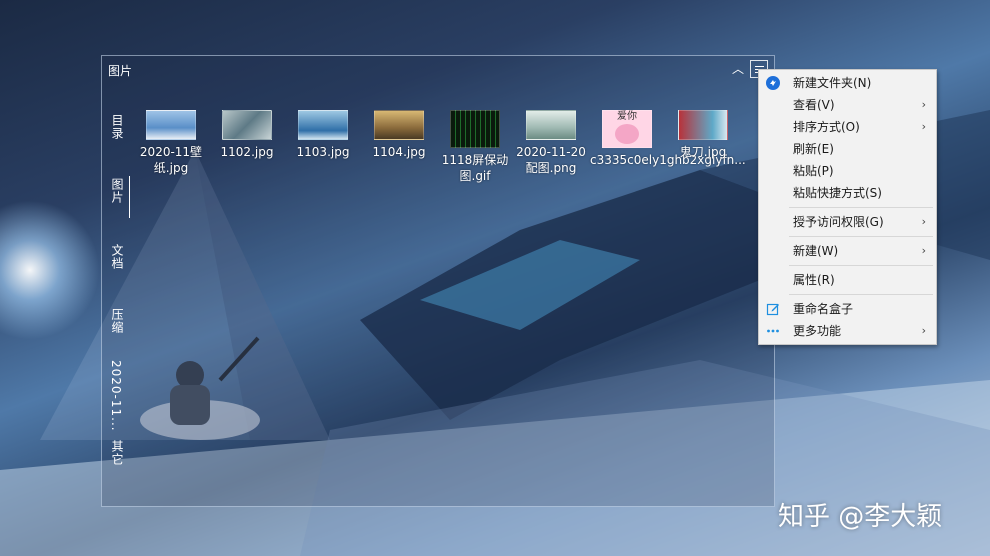  I want to click on file-name: 1118屏保动图.gif, so click(475, 168).